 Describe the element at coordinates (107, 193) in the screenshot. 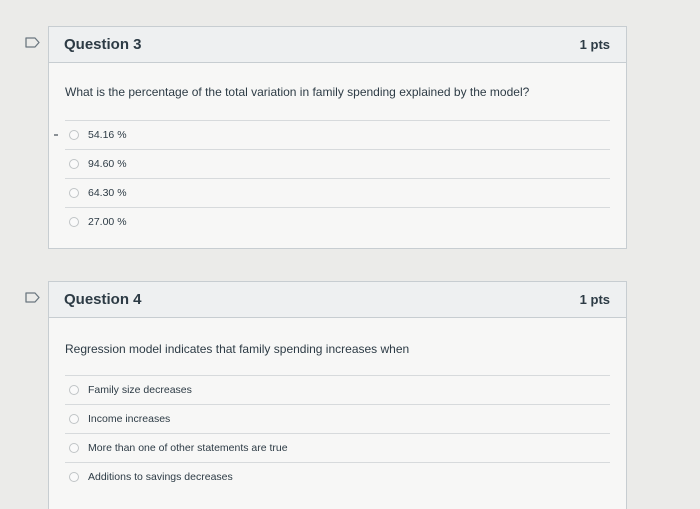

I see `answer-label: 64.30 %` at that location.